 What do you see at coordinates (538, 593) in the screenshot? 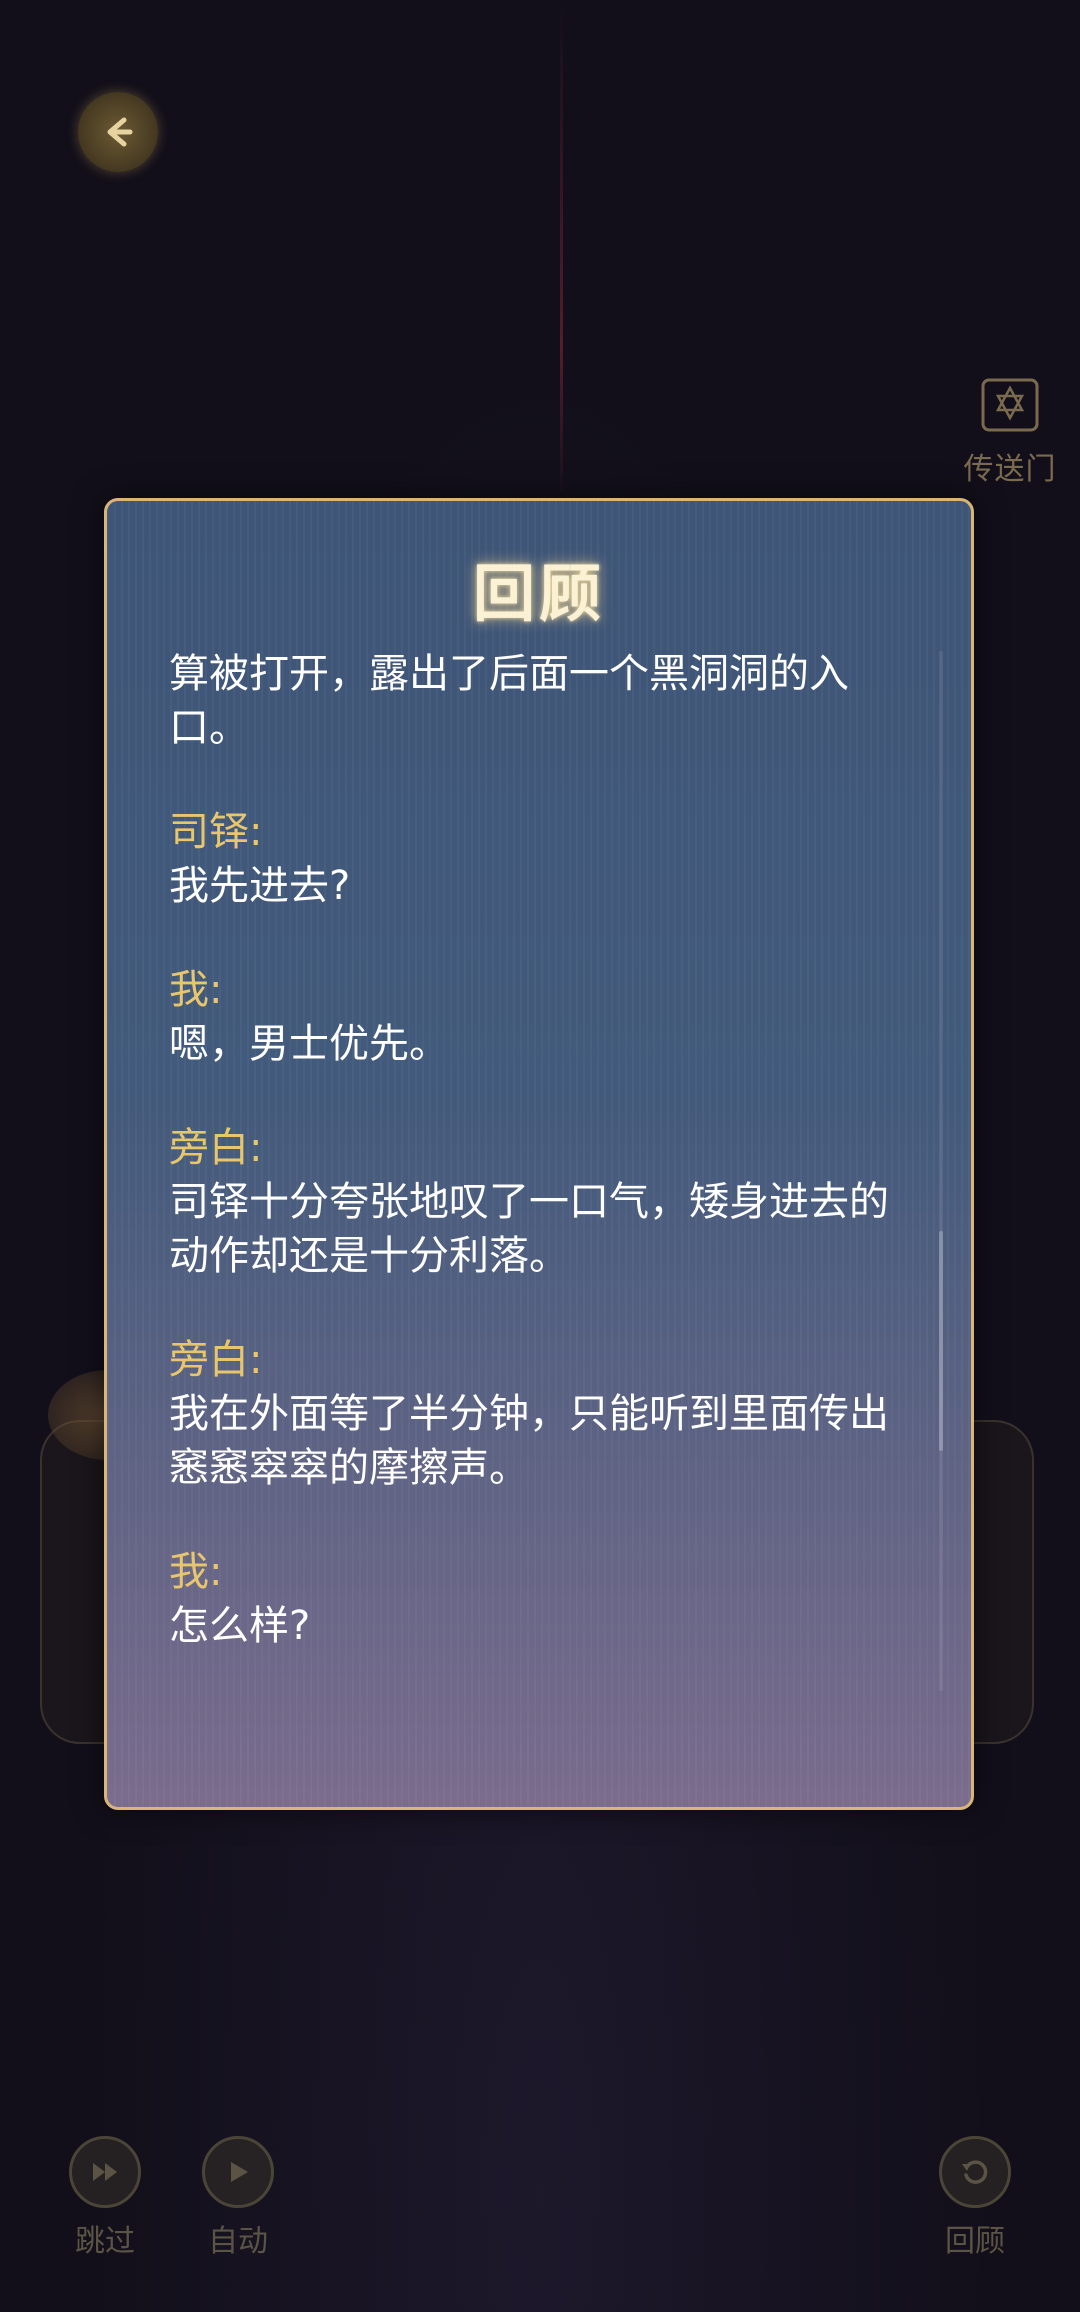
I see `dialog-title: 回顾` at bounding box center [538, 593].